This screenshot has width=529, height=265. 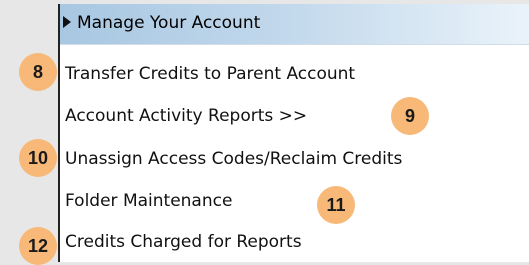 I want to click on menu-item-folder-maintenance: Folder Maintenance, so click(x=148, y=201).